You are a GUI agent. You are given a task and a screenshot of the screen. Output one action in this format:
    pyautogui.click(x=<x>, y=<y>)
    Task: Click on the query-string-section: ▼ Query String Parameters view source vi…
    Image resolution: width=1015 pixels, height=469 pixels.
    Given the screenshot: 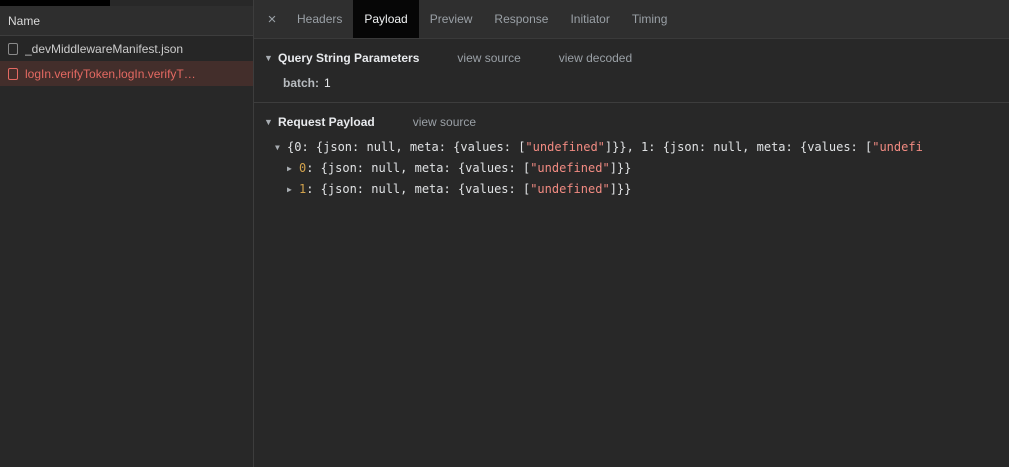 What is the action you would take?
    pyautogui.click(x=634, y=71)
    